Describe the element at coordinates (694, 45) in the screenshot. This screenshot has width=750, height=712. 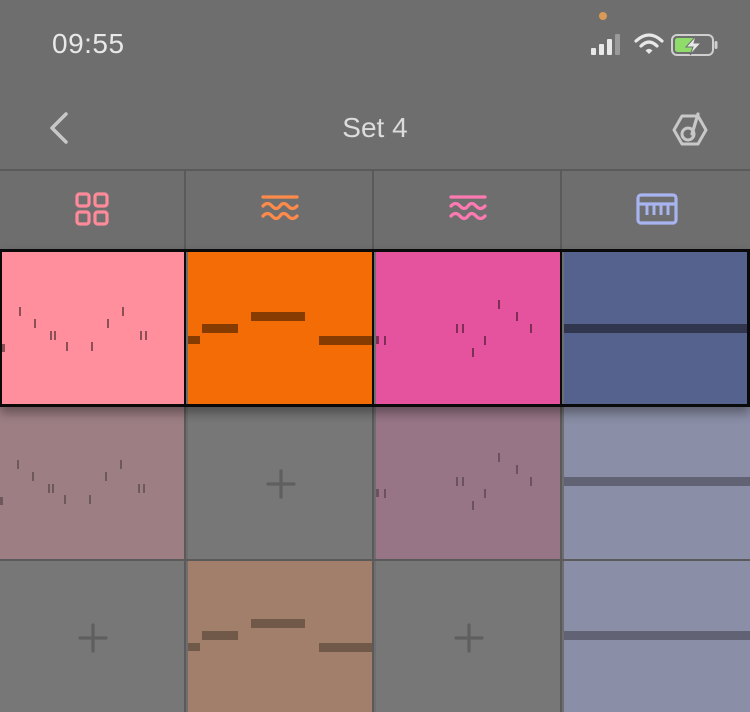
I see `battery-charging-icon` at that location.